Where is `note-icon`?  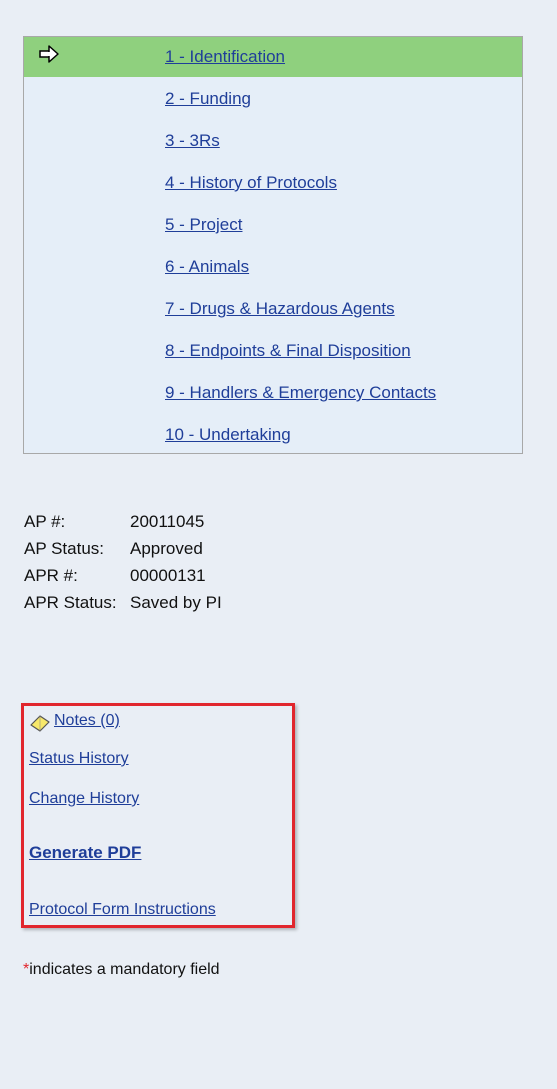 note-icon is located at coordinates (40, 723).